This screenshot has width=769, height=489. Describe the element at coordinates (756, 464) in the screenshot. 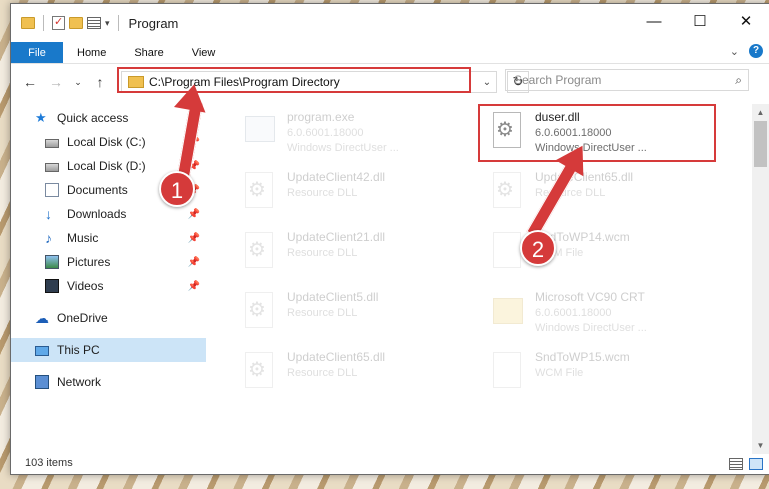

I see `large-icons-view-icon` at that location.